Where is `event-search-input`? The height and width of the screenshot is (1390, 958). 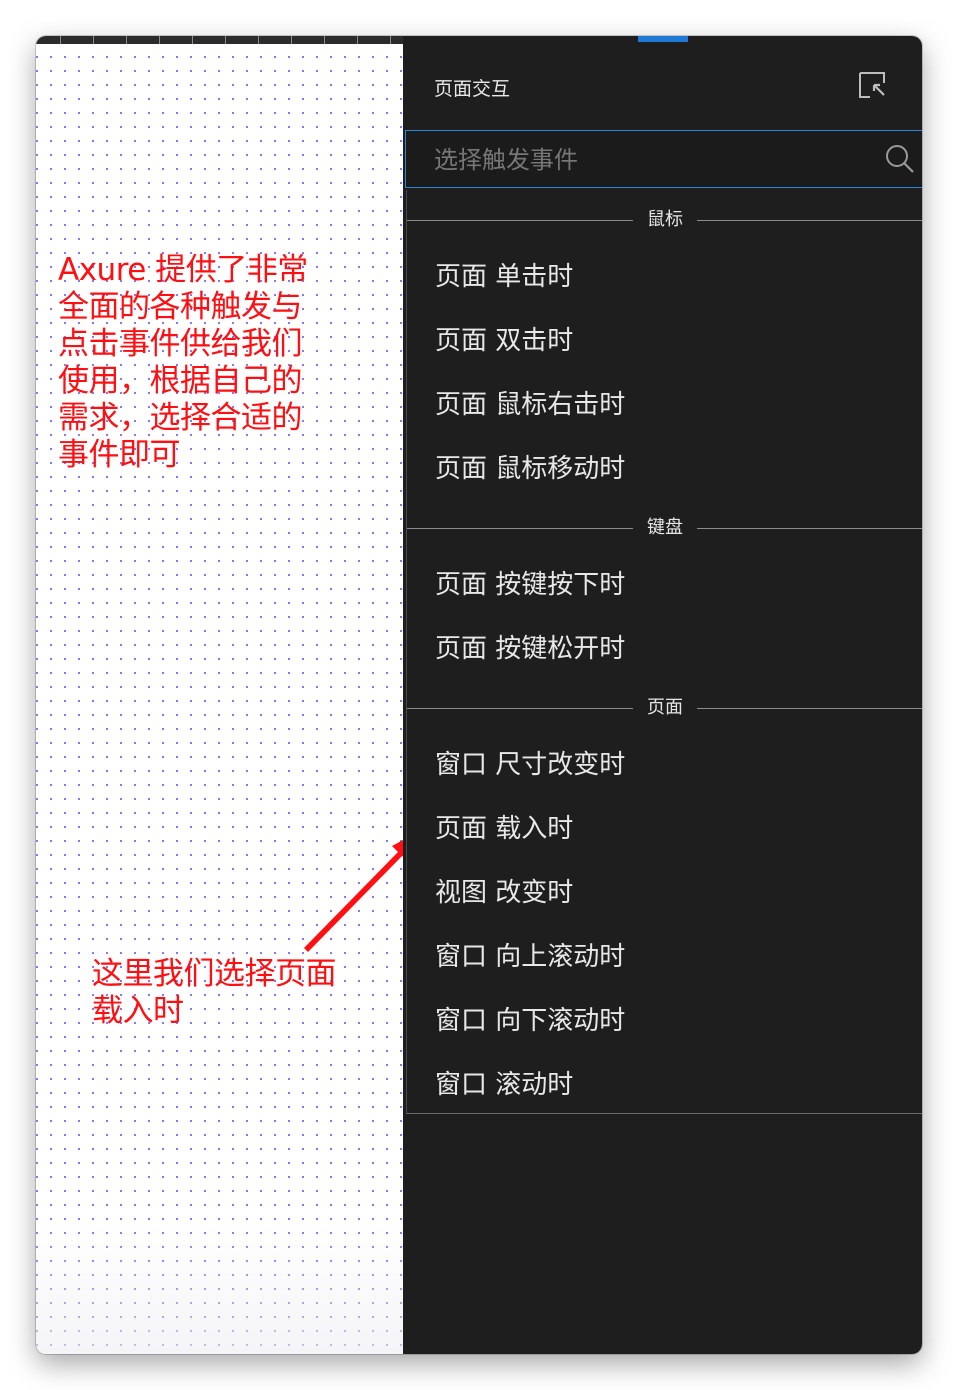
event-search-input is located at coordinates (649, 160).